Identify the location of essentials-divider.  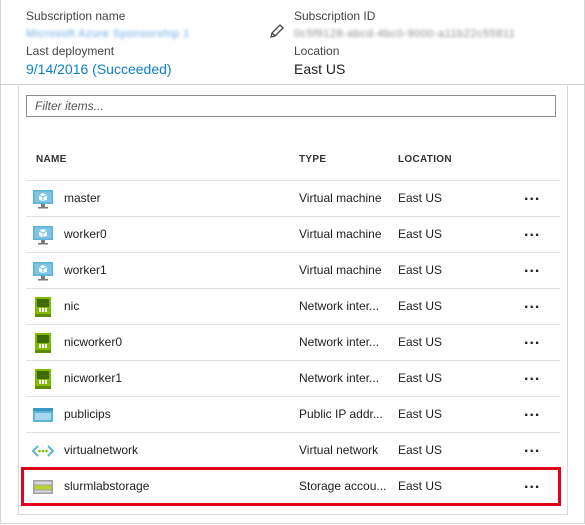
(292, 84).